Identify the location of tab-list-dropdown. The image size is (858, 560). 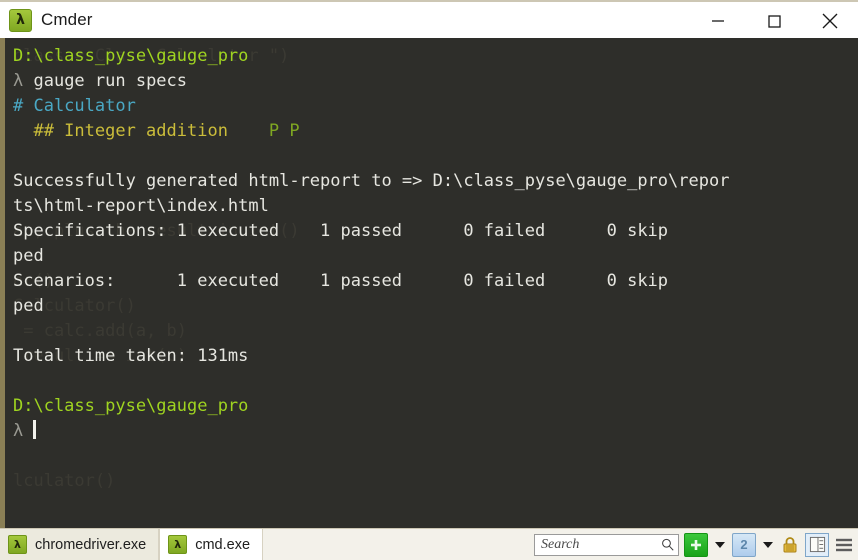
(768, 545).